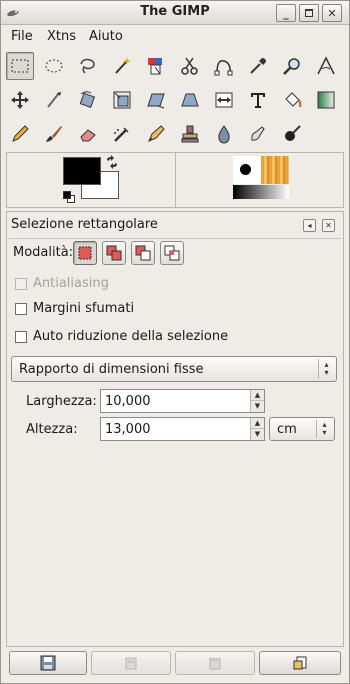 This screenshot has width=350, height=684. I want to click on measure-icon, so click(326, 65).